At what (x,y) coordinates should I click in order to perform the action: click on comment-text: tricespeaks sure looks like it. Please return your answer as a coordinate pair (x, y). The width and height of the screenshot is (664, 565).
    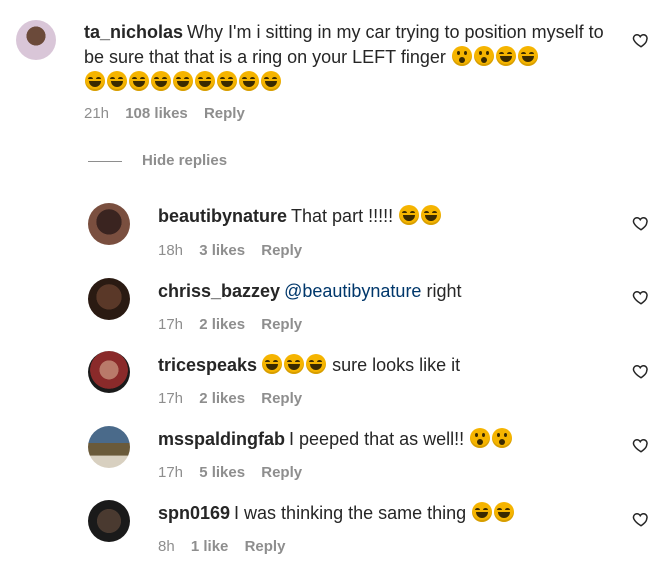
    Looking at the image, I should click on (388, 365).